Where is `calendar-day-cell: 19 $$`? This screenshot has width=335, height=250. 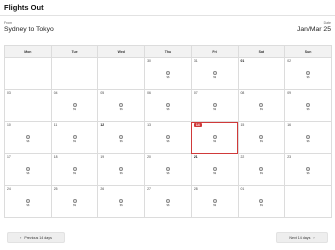 calendar-day-cell: 19 $$ is located at coordinates (121, 169).